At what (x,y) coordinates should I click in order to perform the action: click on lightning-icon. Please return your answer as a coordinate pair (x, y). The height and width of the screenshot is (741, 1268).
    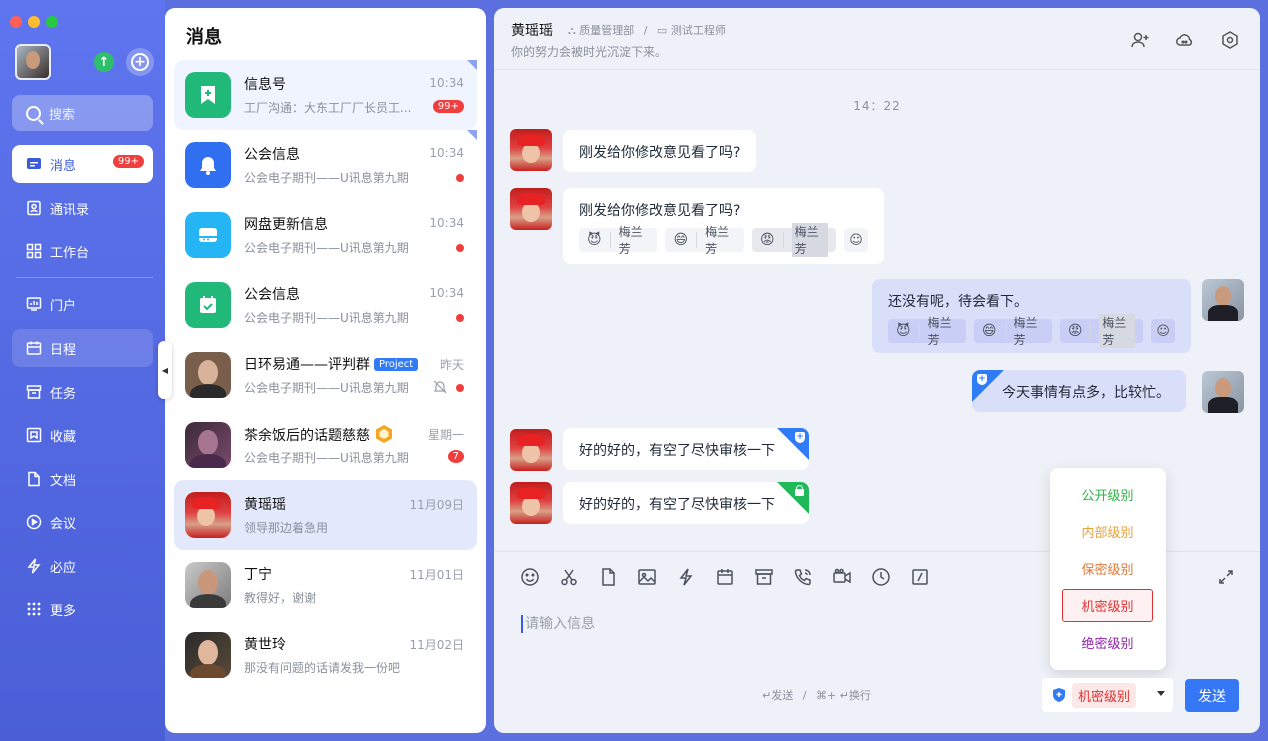
    Looking at the image, I should click on (686, 577).